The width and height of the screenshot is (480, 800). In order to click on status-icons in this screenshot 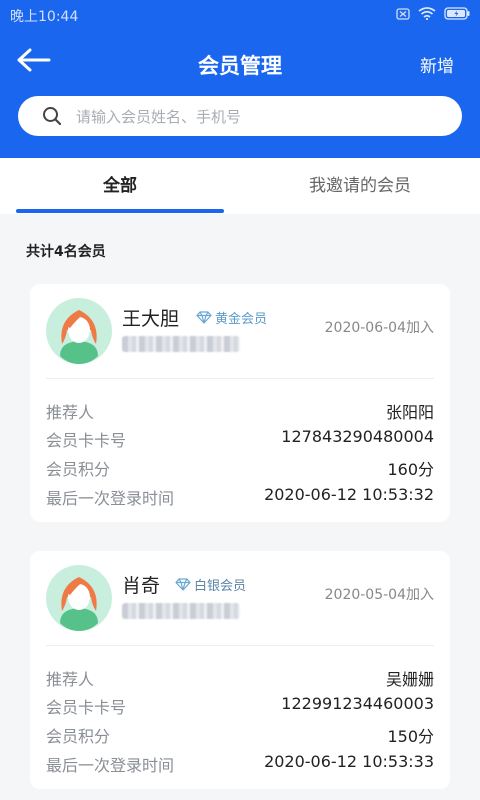, I will do `click(433, 13)`.